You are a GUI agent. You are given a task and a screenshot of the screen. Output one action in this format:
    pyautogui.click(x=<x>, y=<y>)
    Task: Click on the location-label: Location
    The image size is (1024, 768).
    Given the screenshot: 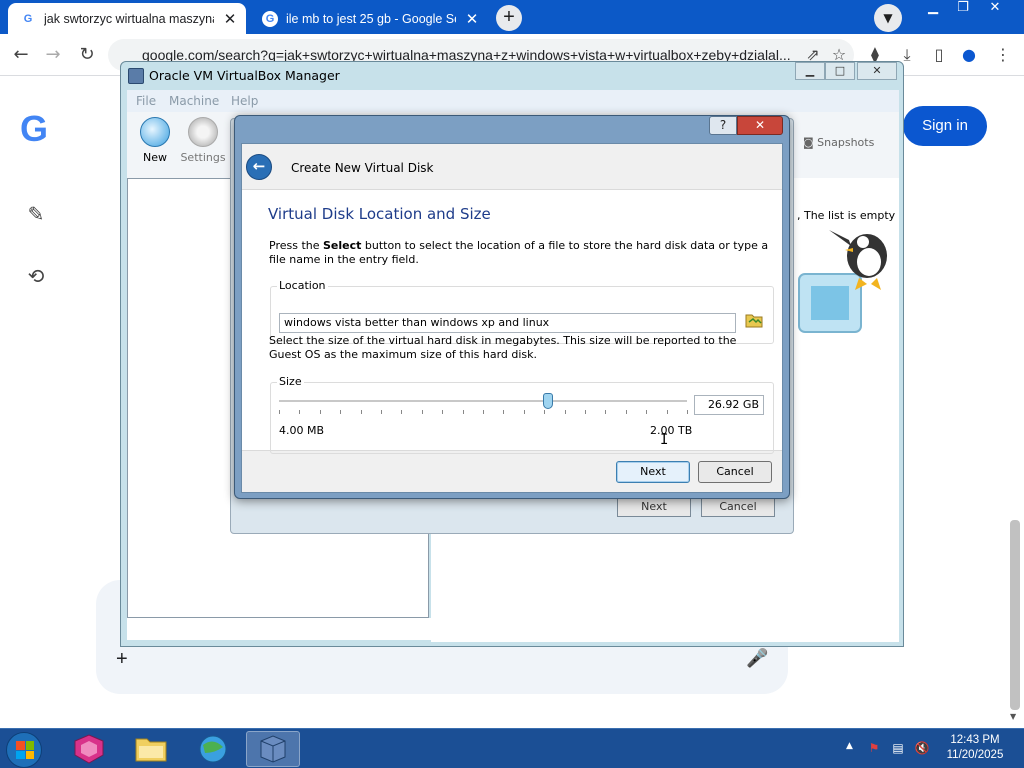 What is the action you would take?
    pyautogui.click(x=302, y=285)
    